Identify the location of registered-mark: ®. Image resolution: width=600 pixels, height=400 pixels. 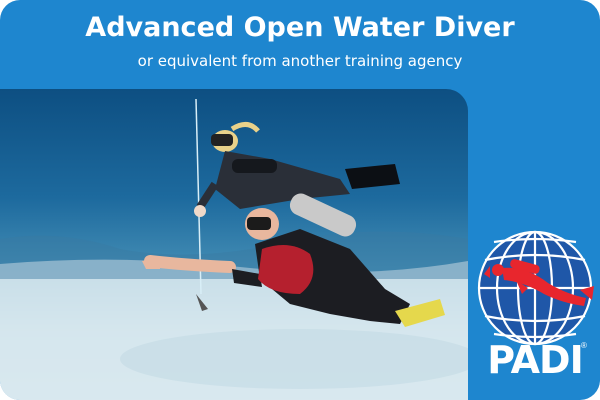
(584, 345).